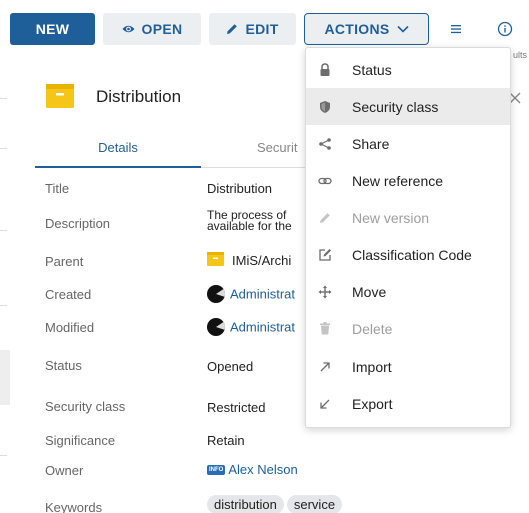 This screenshot has height=513, width=529. What do you see at coordinates (162, 29) in the screenshot?
I see `open-button-label: OPEN` at bounding box center [162, 29].